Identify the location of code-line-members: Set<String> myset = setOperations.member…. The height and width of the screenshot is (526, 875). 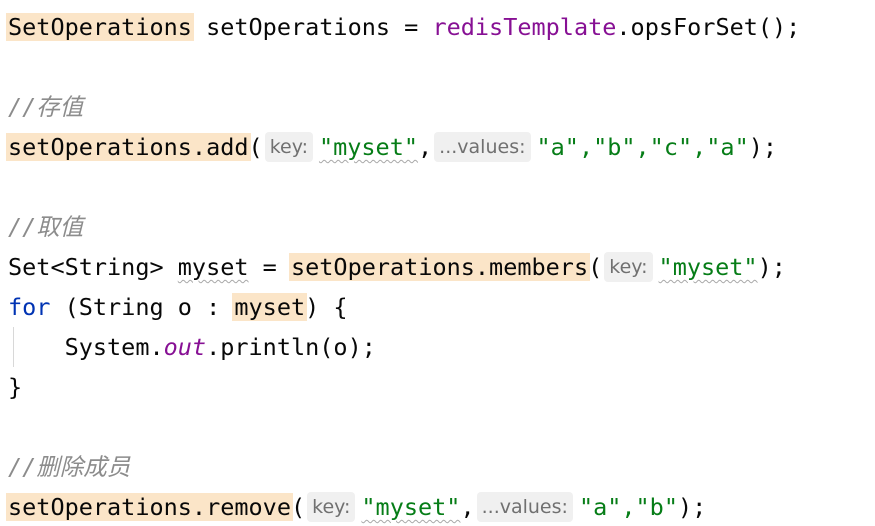
(397, 267).